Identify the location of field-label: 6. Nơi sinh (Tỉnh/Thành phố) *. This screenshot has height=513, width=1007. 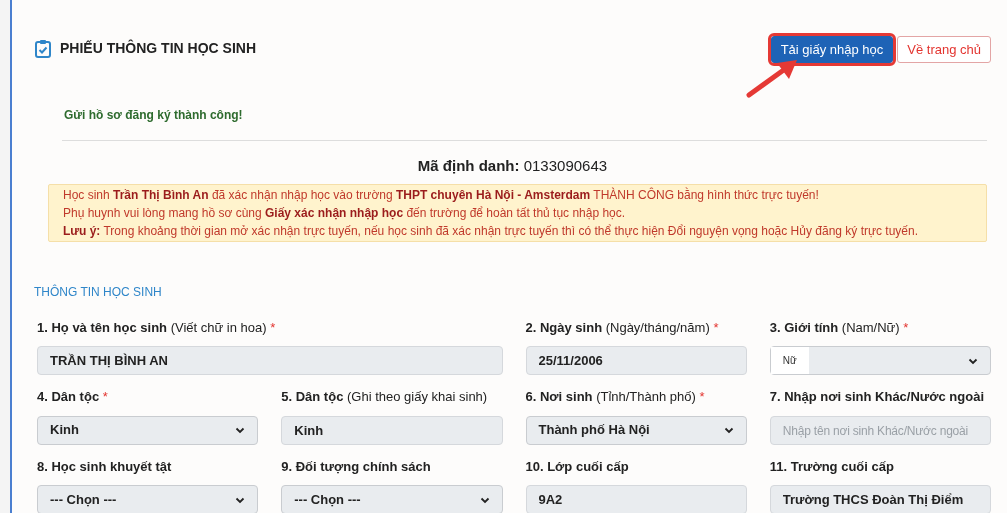
(615, 397).